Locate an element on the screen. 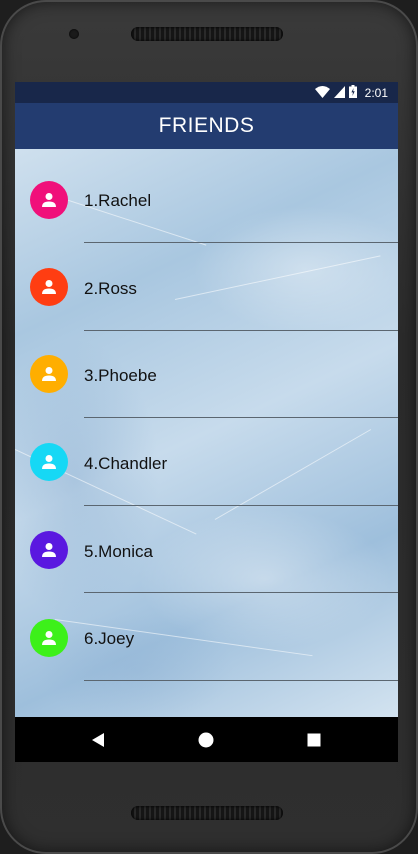 The width and height of the screenshot is (418, 854). back-button is located at coordinates (98, 740).